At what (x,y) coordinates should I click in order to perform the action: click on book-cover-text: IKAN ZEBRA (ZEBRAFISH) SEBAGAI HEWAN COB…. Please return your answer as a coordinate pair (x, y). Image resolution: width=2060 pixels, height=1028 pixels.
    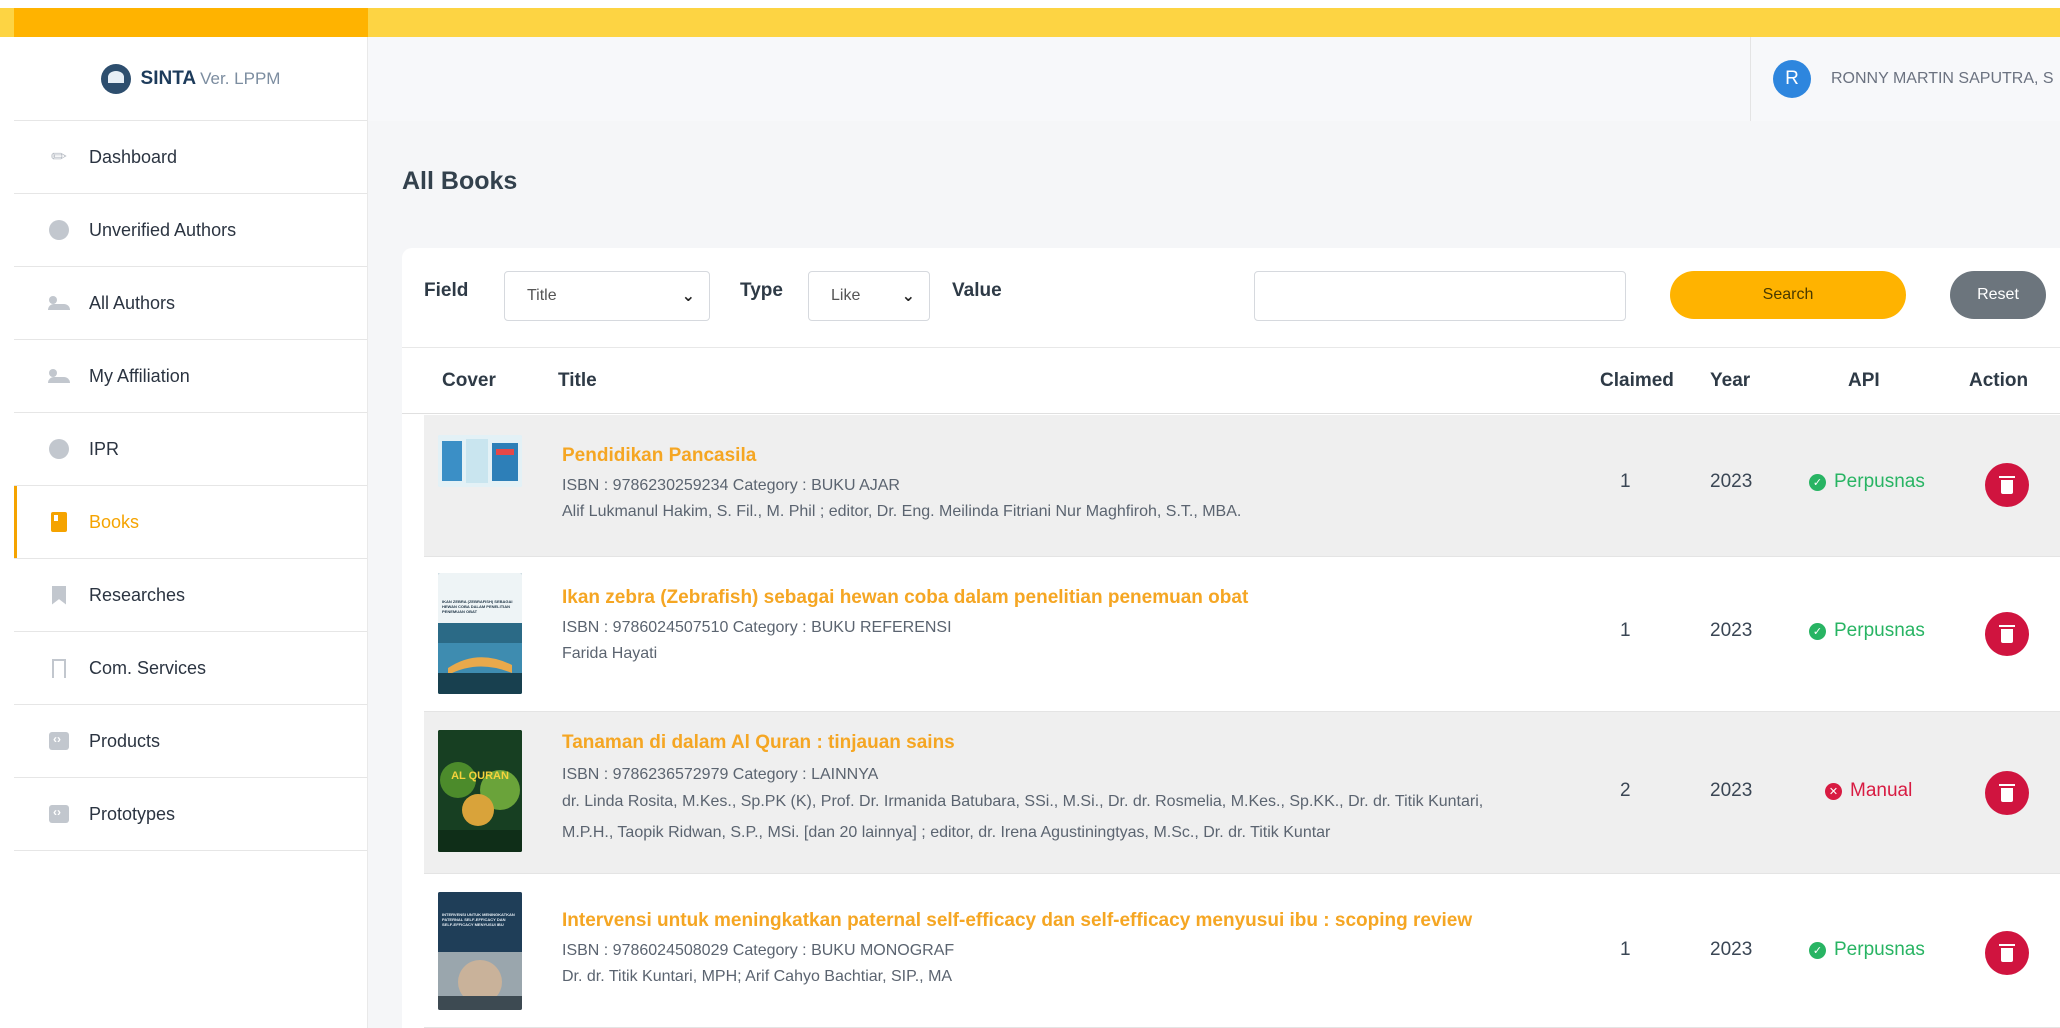
    Looking at the image, I should click on (477, 606).